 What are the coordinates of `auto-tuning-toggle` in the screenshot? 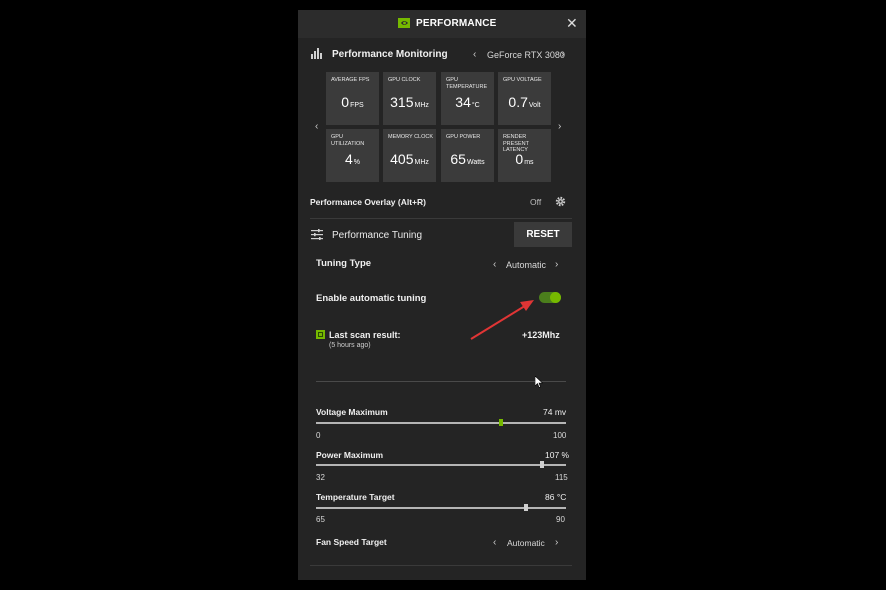 It's located at (550, 297).